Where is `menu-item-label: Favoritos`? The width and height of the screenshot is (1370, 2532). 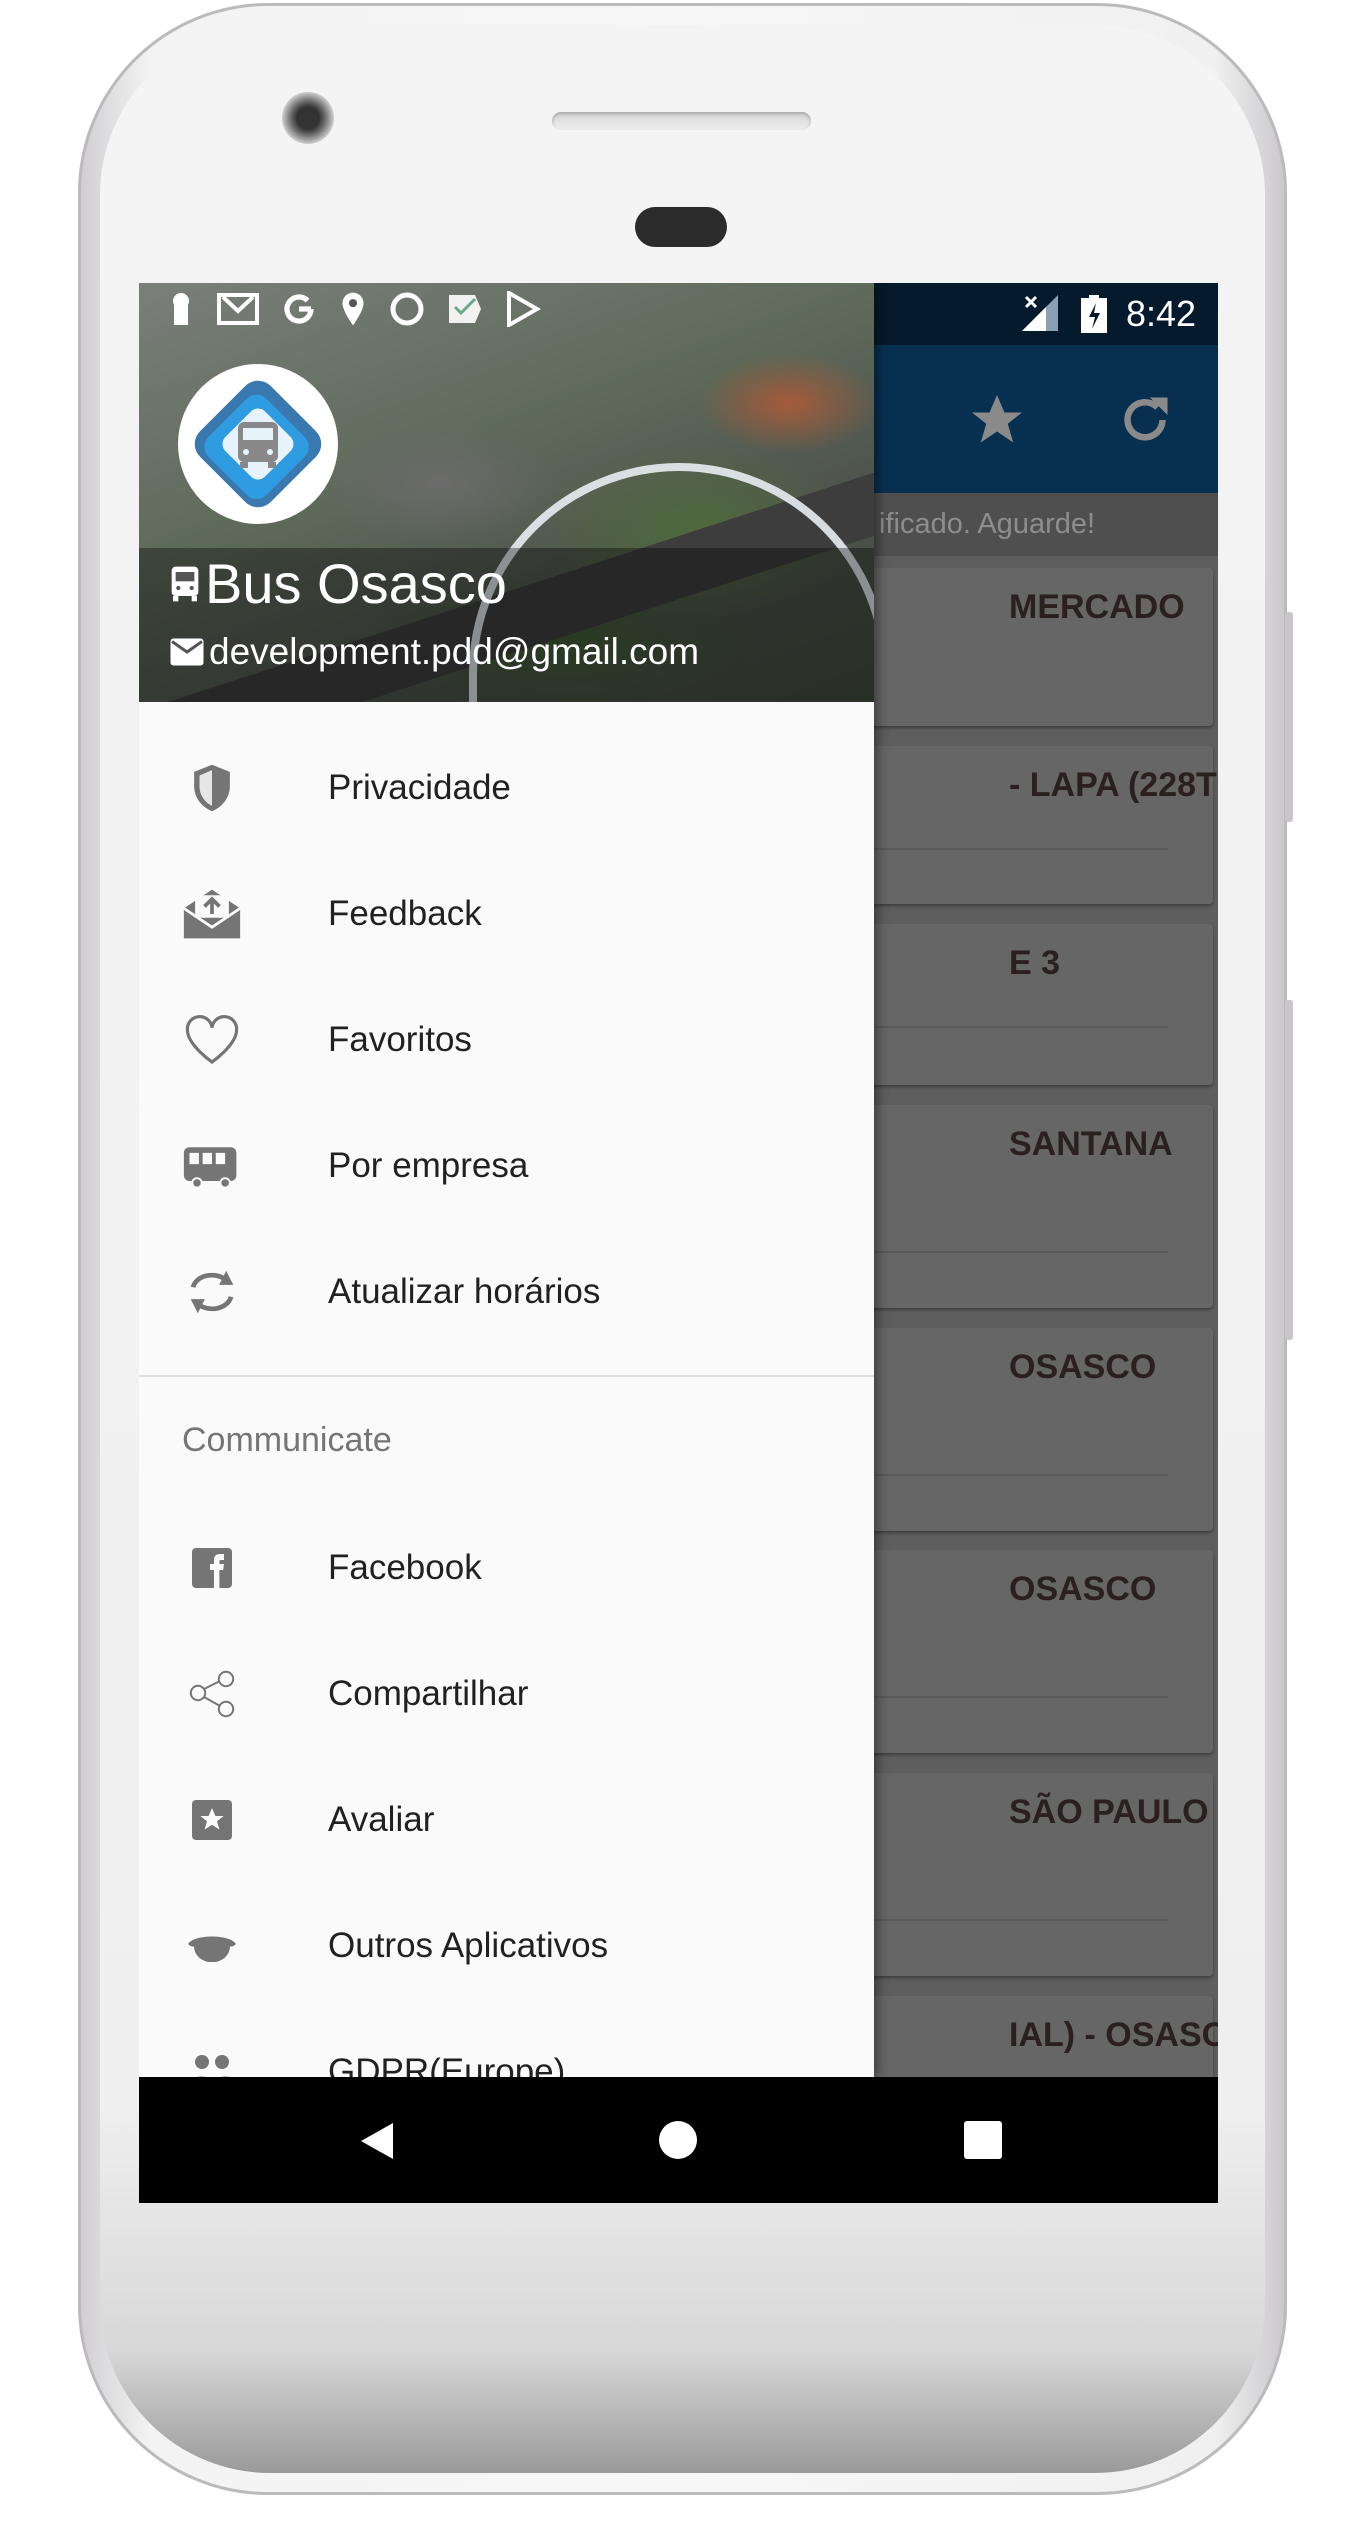
menu-item-label: Favoritos is located at coordinates (400, 1039).